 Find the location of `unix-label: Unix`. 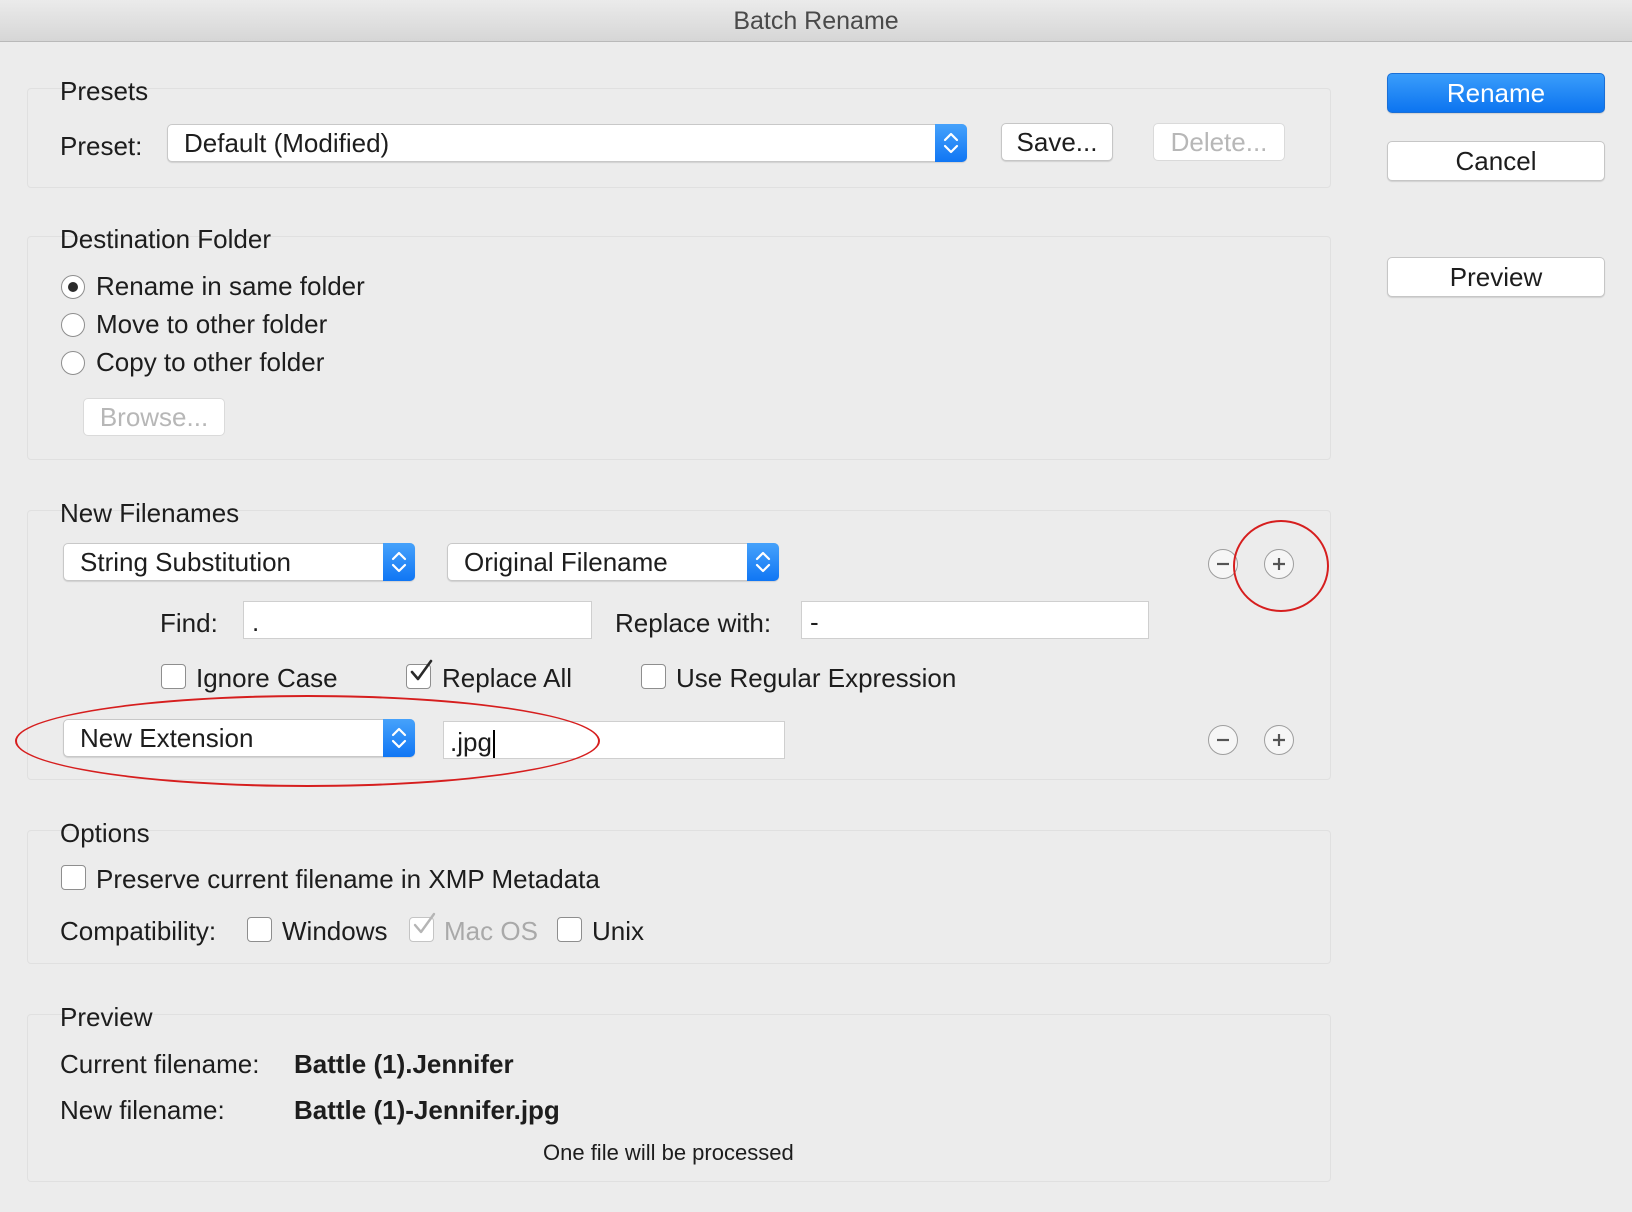

unix-label: Unix is located at coordinates (618, 931).